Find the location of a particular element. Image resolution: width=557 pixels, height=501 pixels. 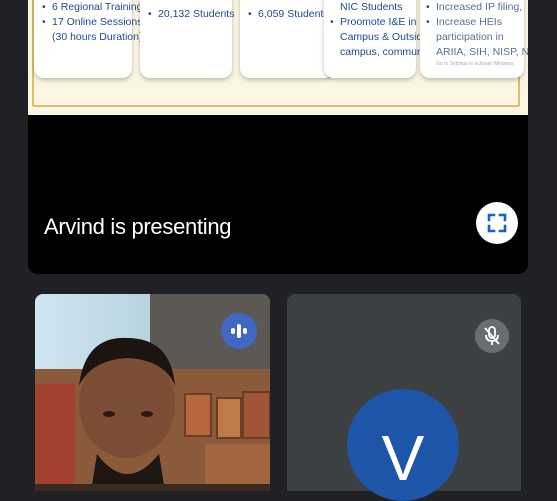

slide-text: NIC Students is located at coordinates (371, 7).